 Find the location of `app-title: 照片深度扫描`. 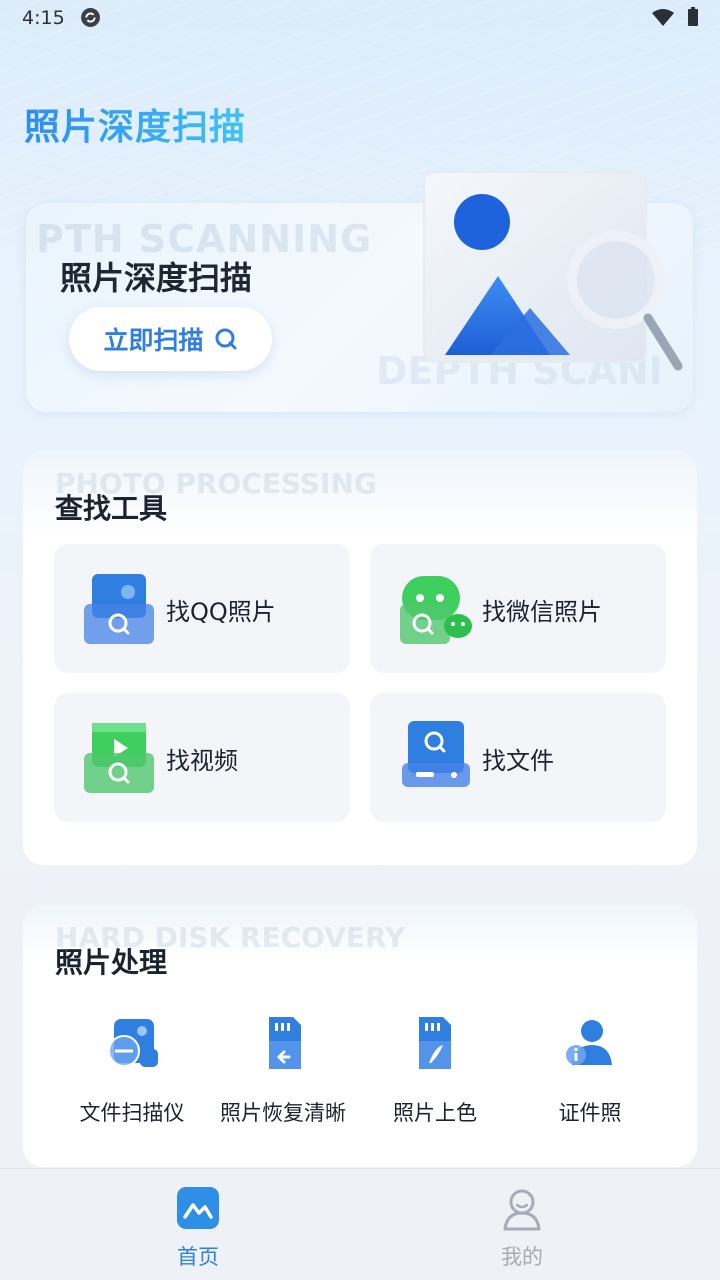

app-title: 照片深度扫描 is located at coordinates (135, 124).